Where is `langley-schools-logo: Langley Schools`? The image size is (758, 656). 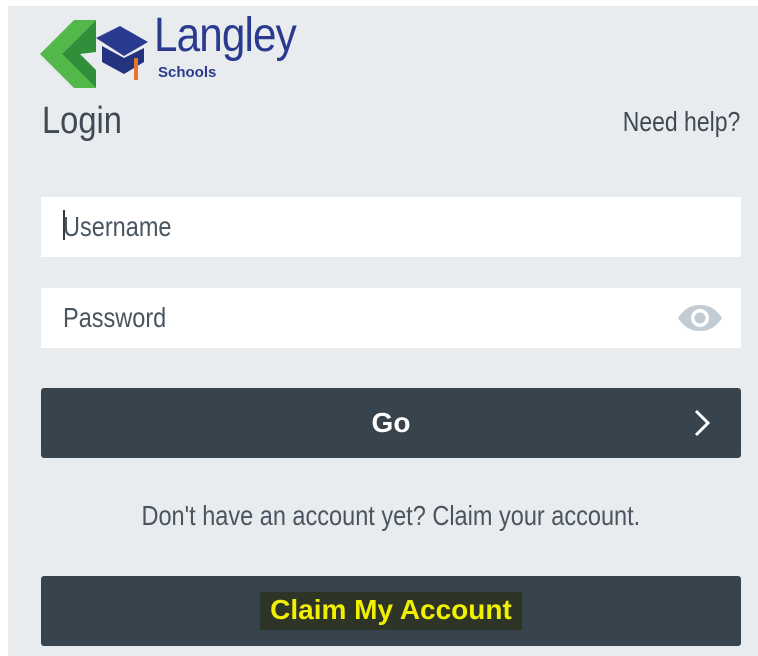
langley-schools-logo: Langley Schools is located at coordinates (190, 50).